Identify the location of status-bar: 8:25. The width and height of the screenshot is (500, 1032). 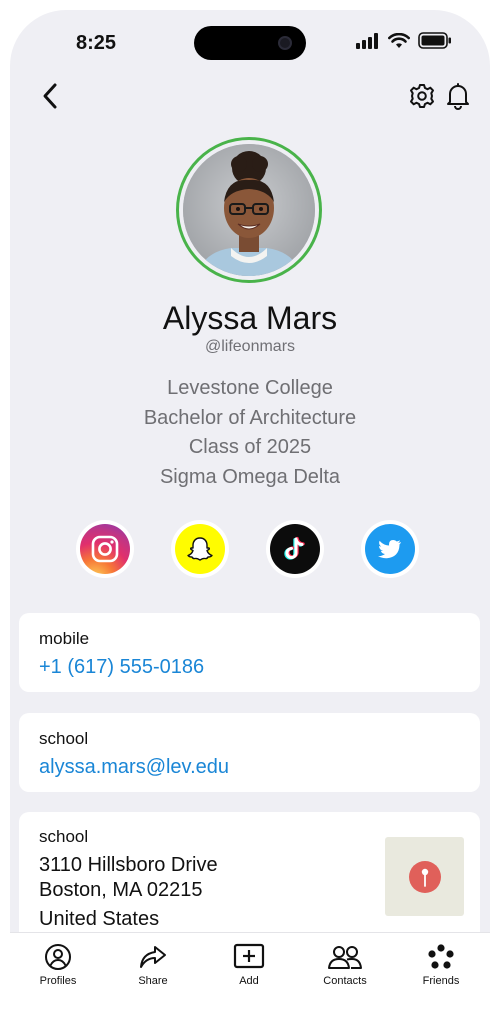
(250, 42).